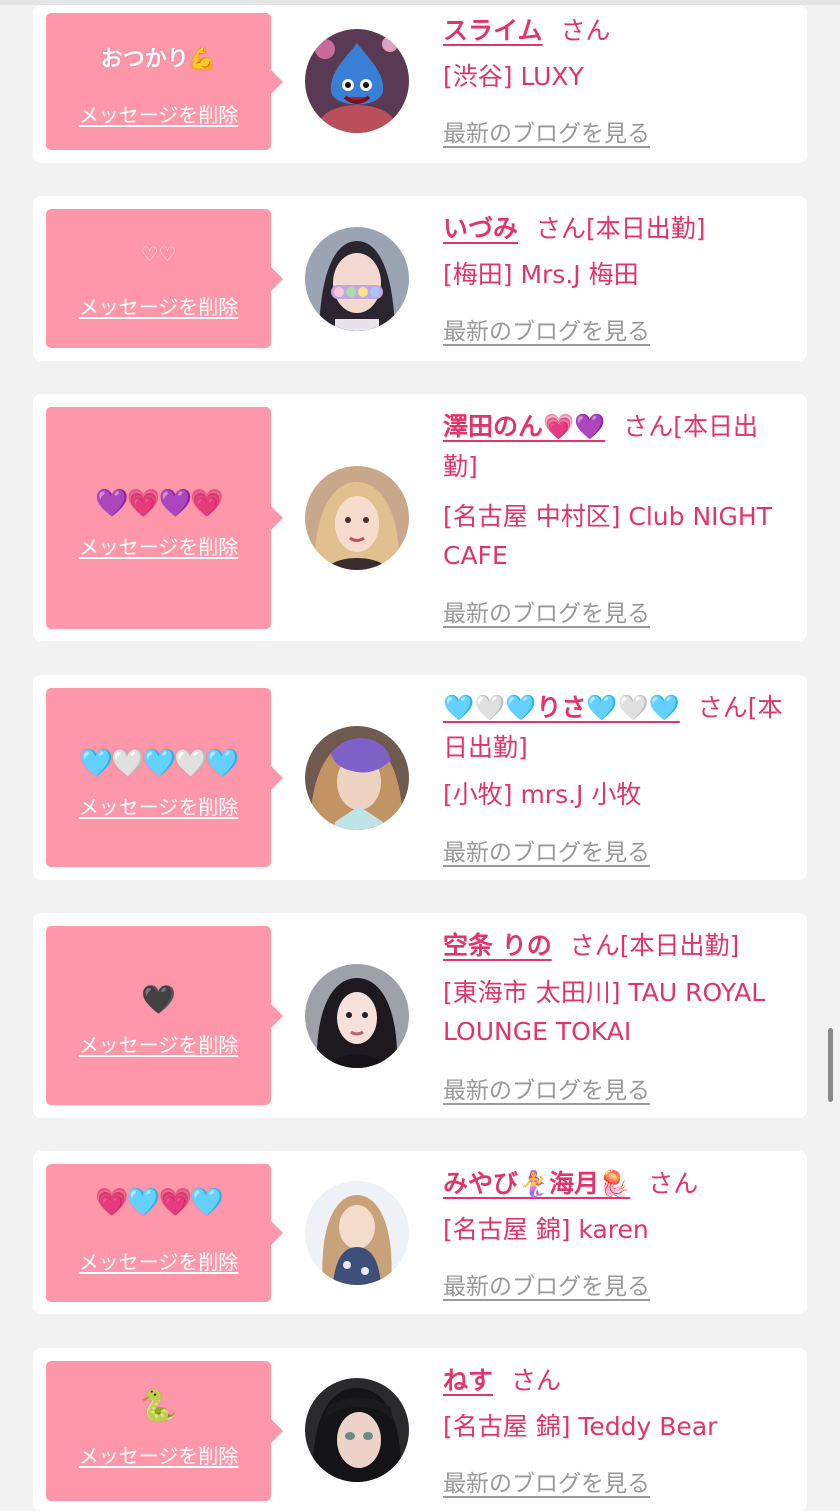 The width and height of the screenshot is (840, 1511). What do you see at coordinates (159, 763) in the screenshot?
I see `message-text: 🩵🤍🩵🤍🩵` at bounding box center [159, 763].